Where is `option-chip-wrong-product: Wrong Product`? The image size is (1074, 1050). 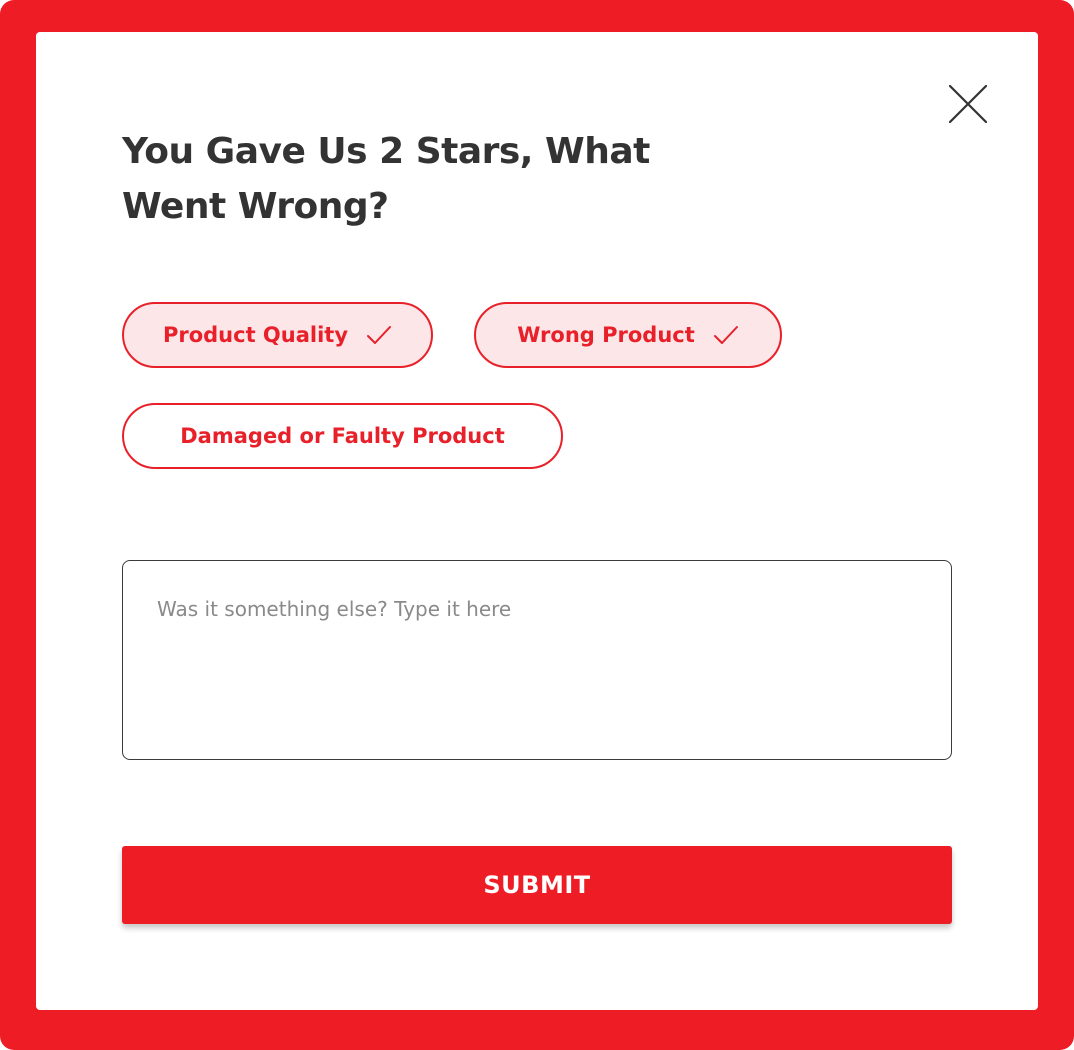
option-chip-wrong-product: Wrong Product is located at coordinates (628, 335).